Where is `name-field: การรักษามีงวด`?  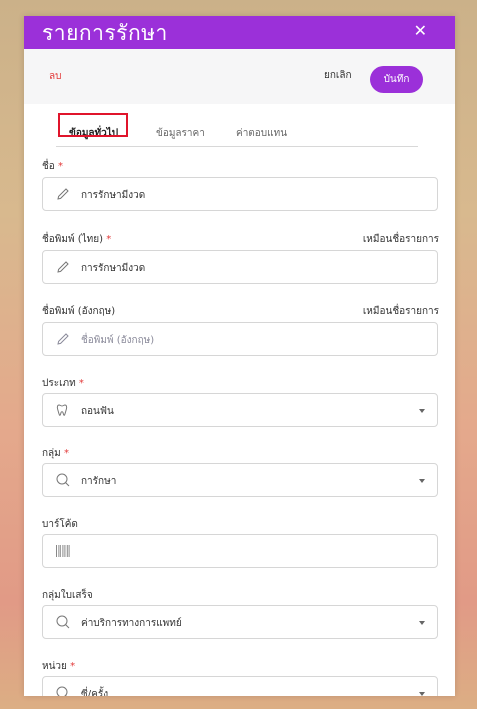 name-field: การรักษามีงวด is located at coordinates (240, 194).